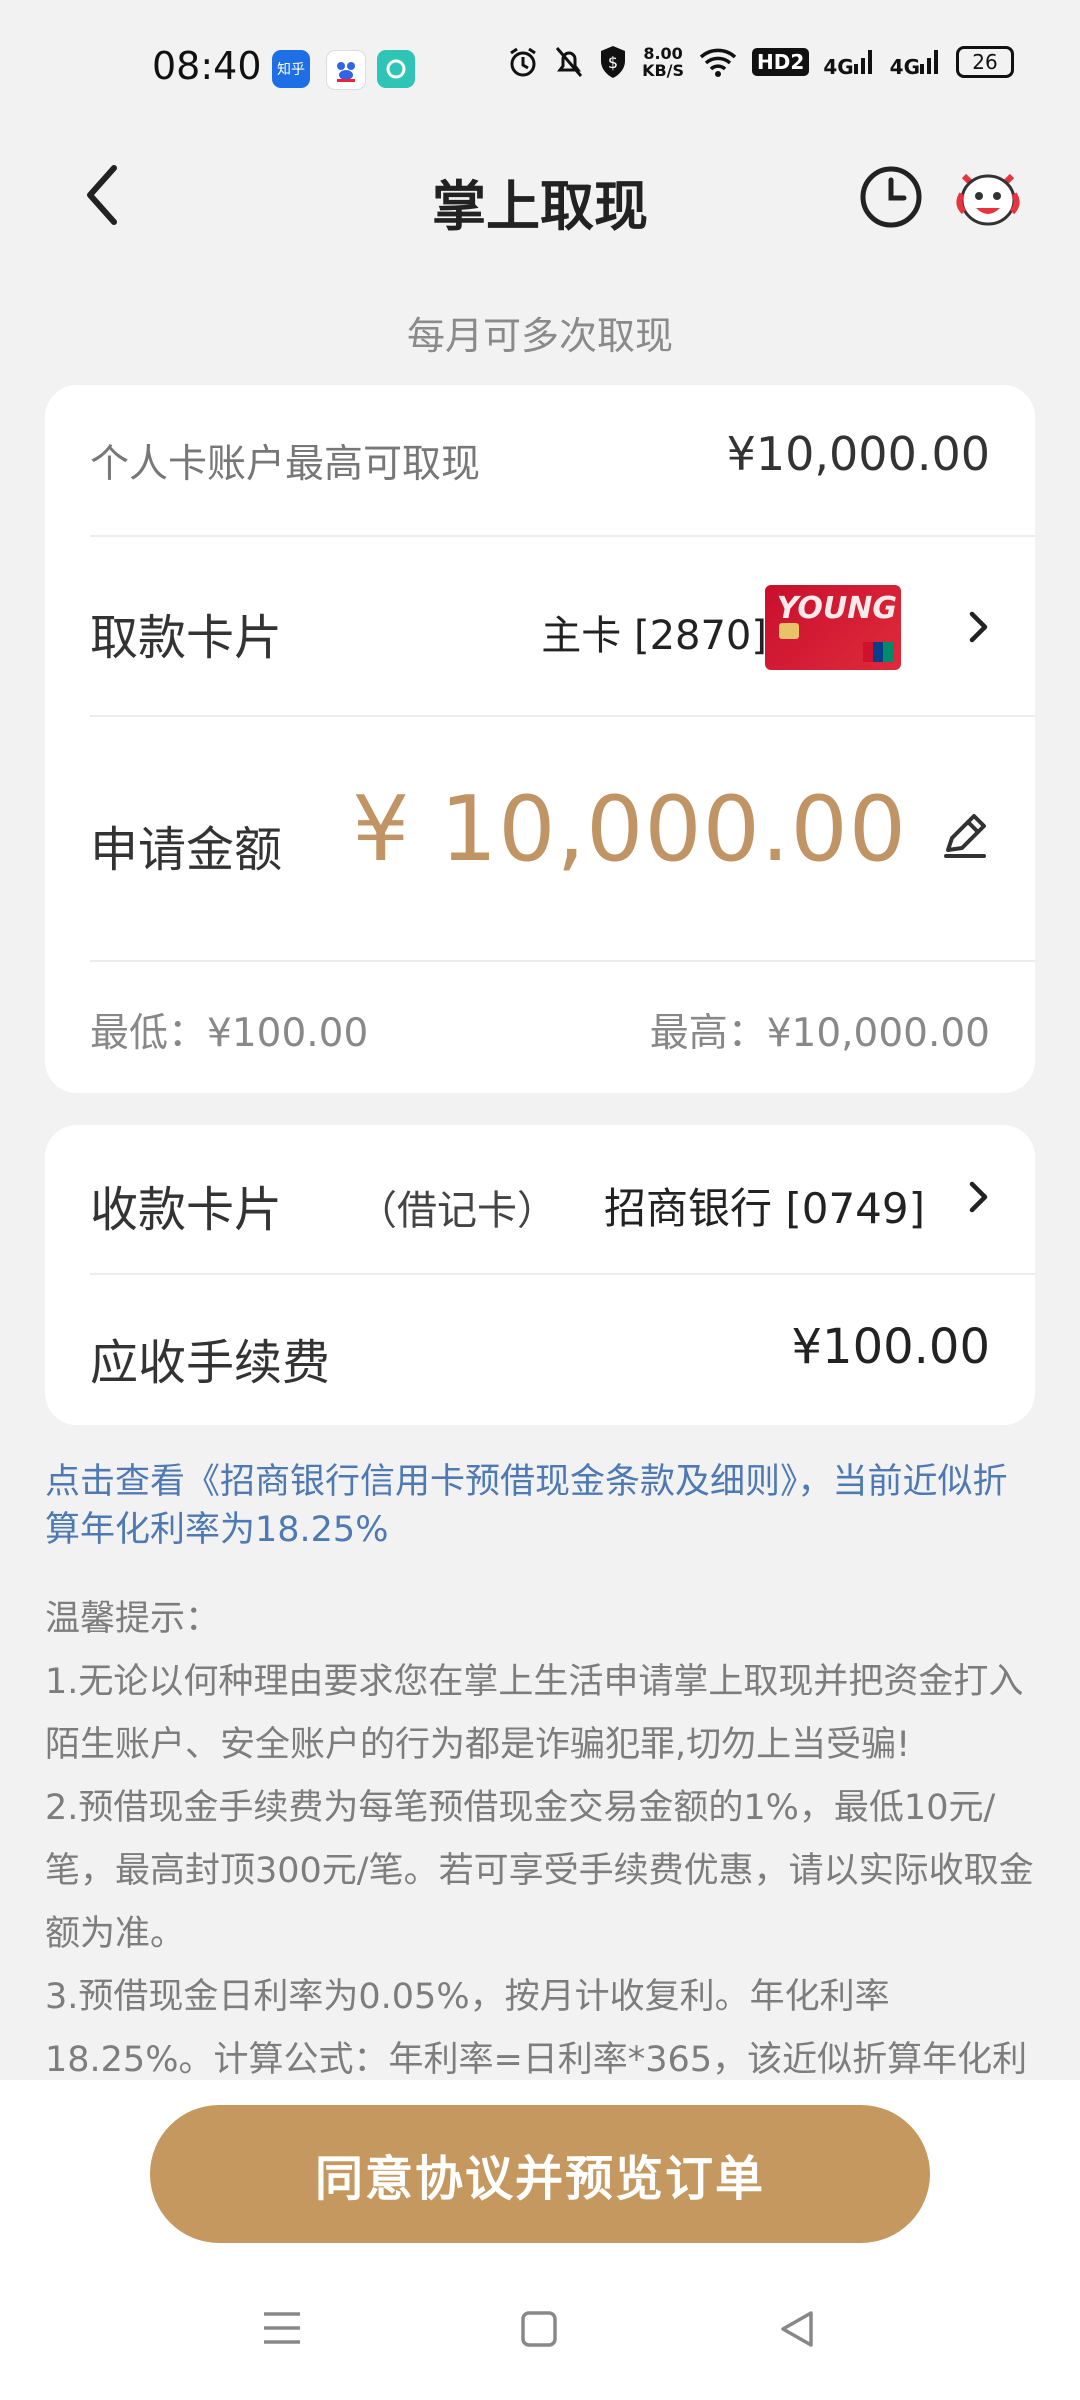 The width and height of the screenshot is (1080, 2400). I want to click on agree-preview-order-button: 同意协议并预览订单, so click(540, 2174).